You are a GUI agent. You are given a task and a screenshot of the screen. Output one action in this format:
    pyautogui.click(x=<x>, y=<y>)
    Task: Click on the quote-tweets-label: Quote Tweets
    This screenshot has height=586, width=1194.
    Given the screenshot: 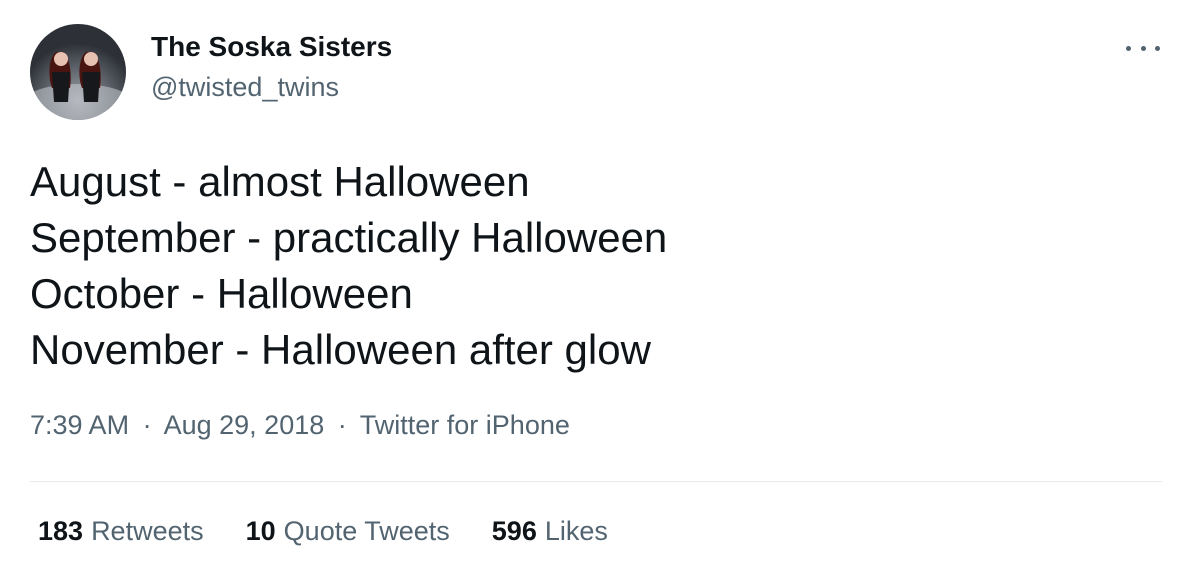 What is the action you would take?
    pyautogui.click(x=366, y=531)
    